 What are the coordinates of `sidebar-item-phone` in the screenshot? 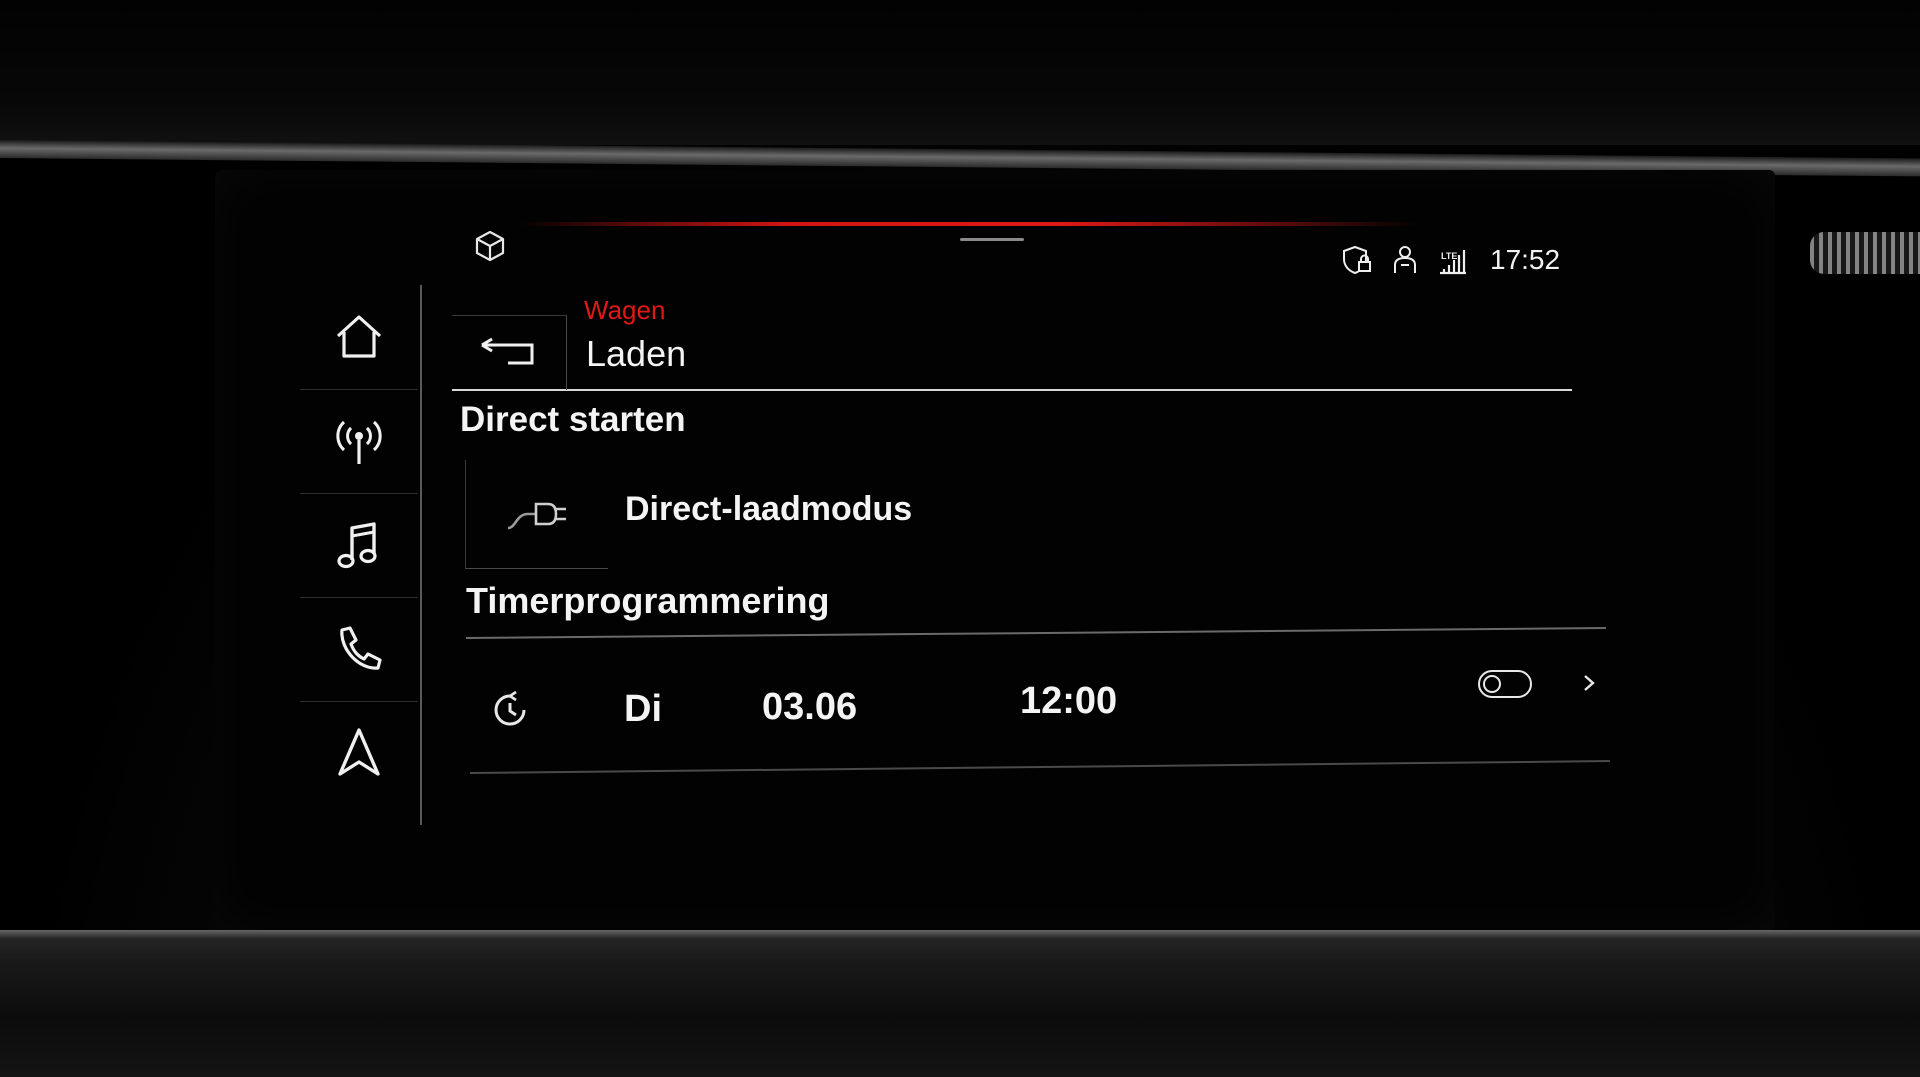 It's located at (359, 649).